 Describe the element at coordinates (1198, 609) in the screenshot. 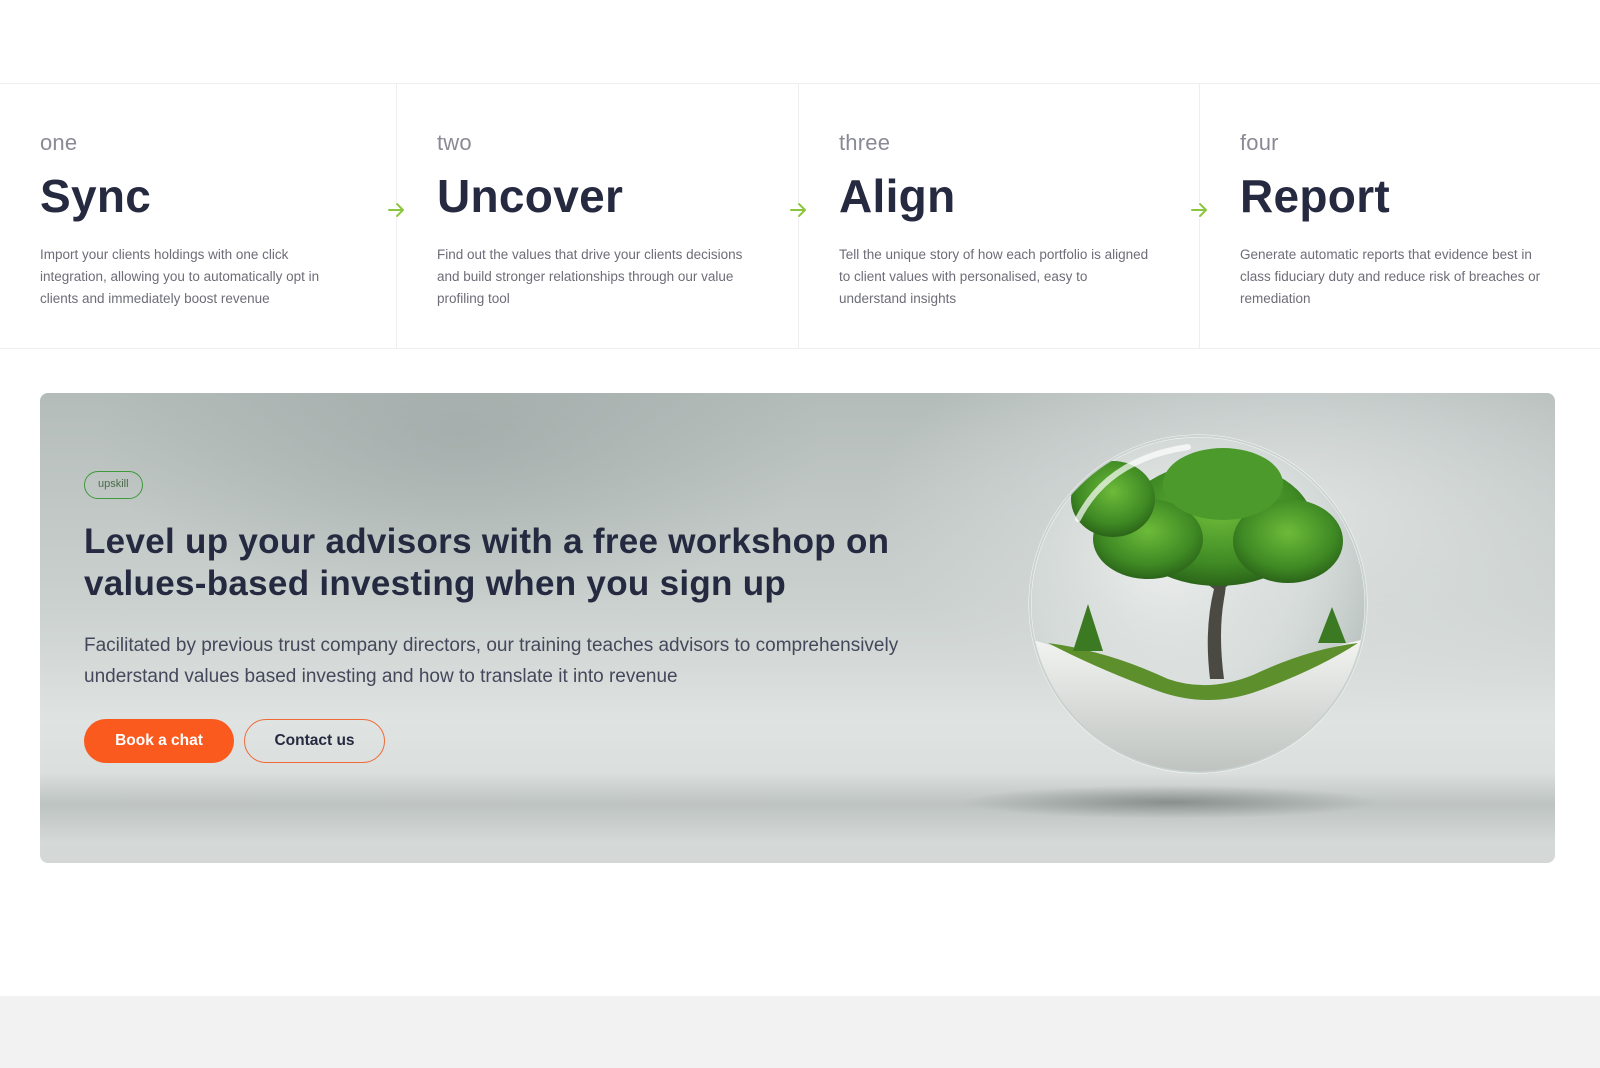

I see `tree-in-glass-sphere-image` at that location.